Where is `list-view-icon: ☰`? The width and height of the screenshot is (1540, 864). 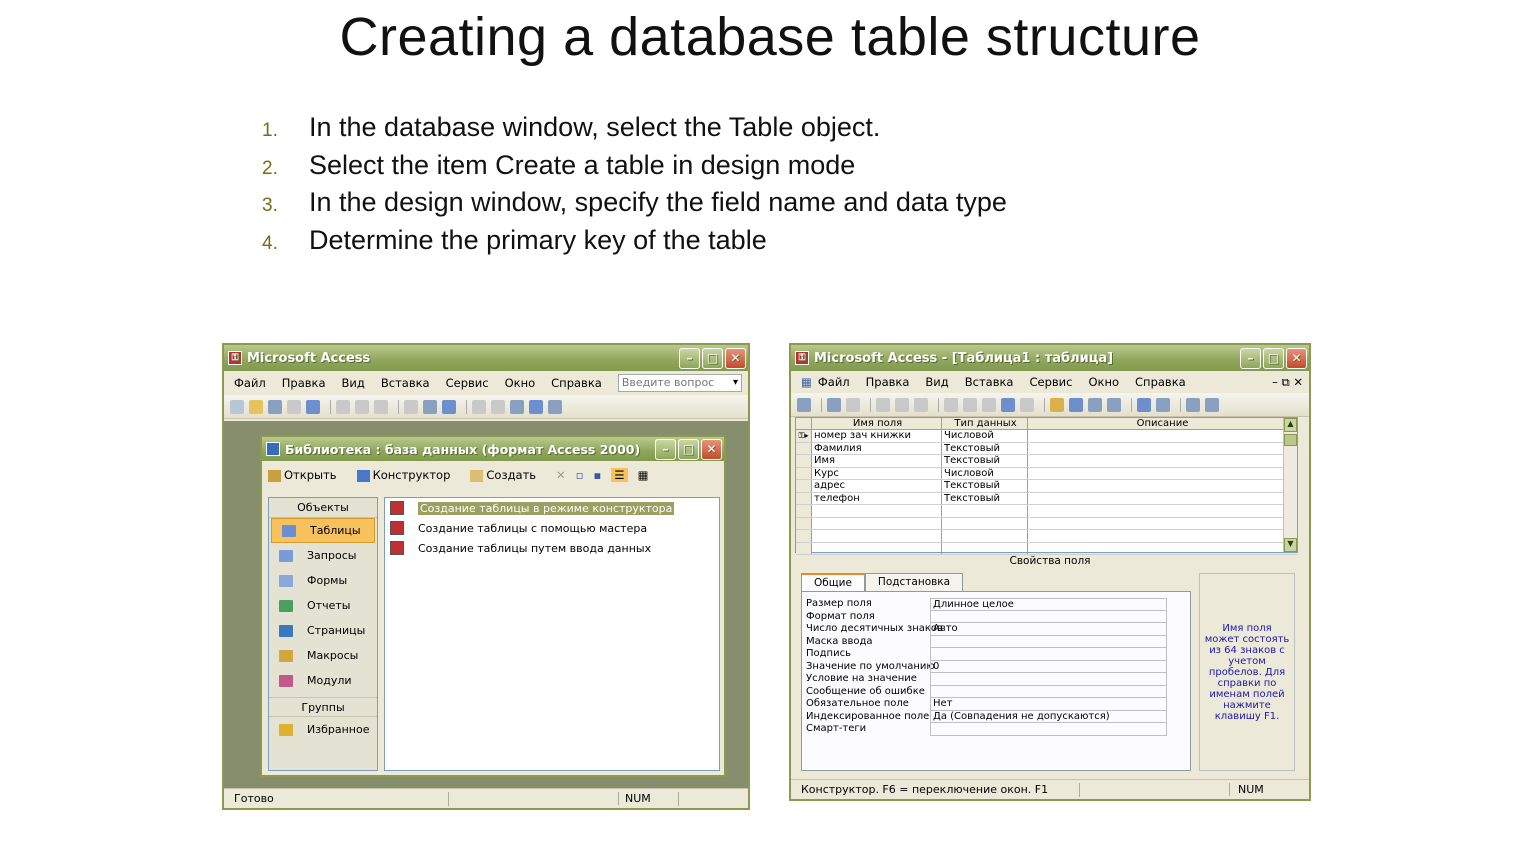 list-view-icon: ☰ is located at coordinates (619, 475).